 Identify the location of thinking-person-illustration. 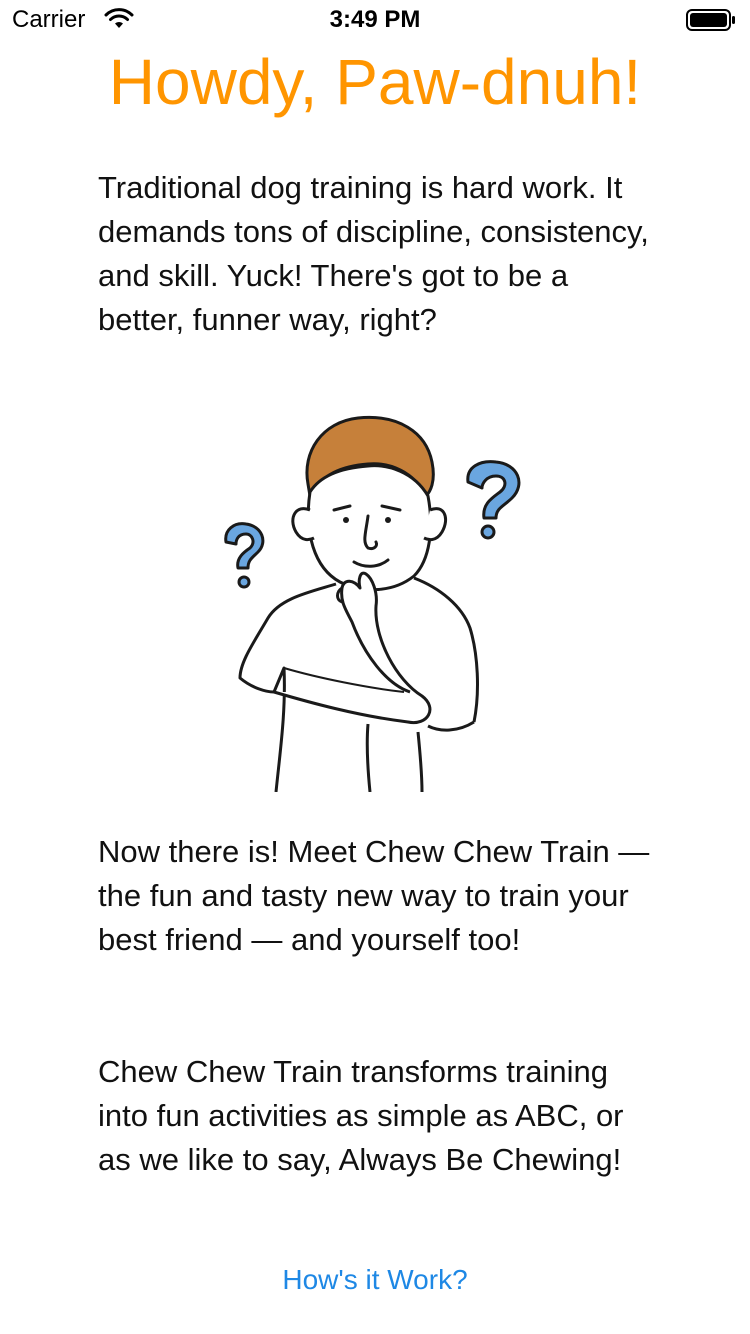
(372, 603).